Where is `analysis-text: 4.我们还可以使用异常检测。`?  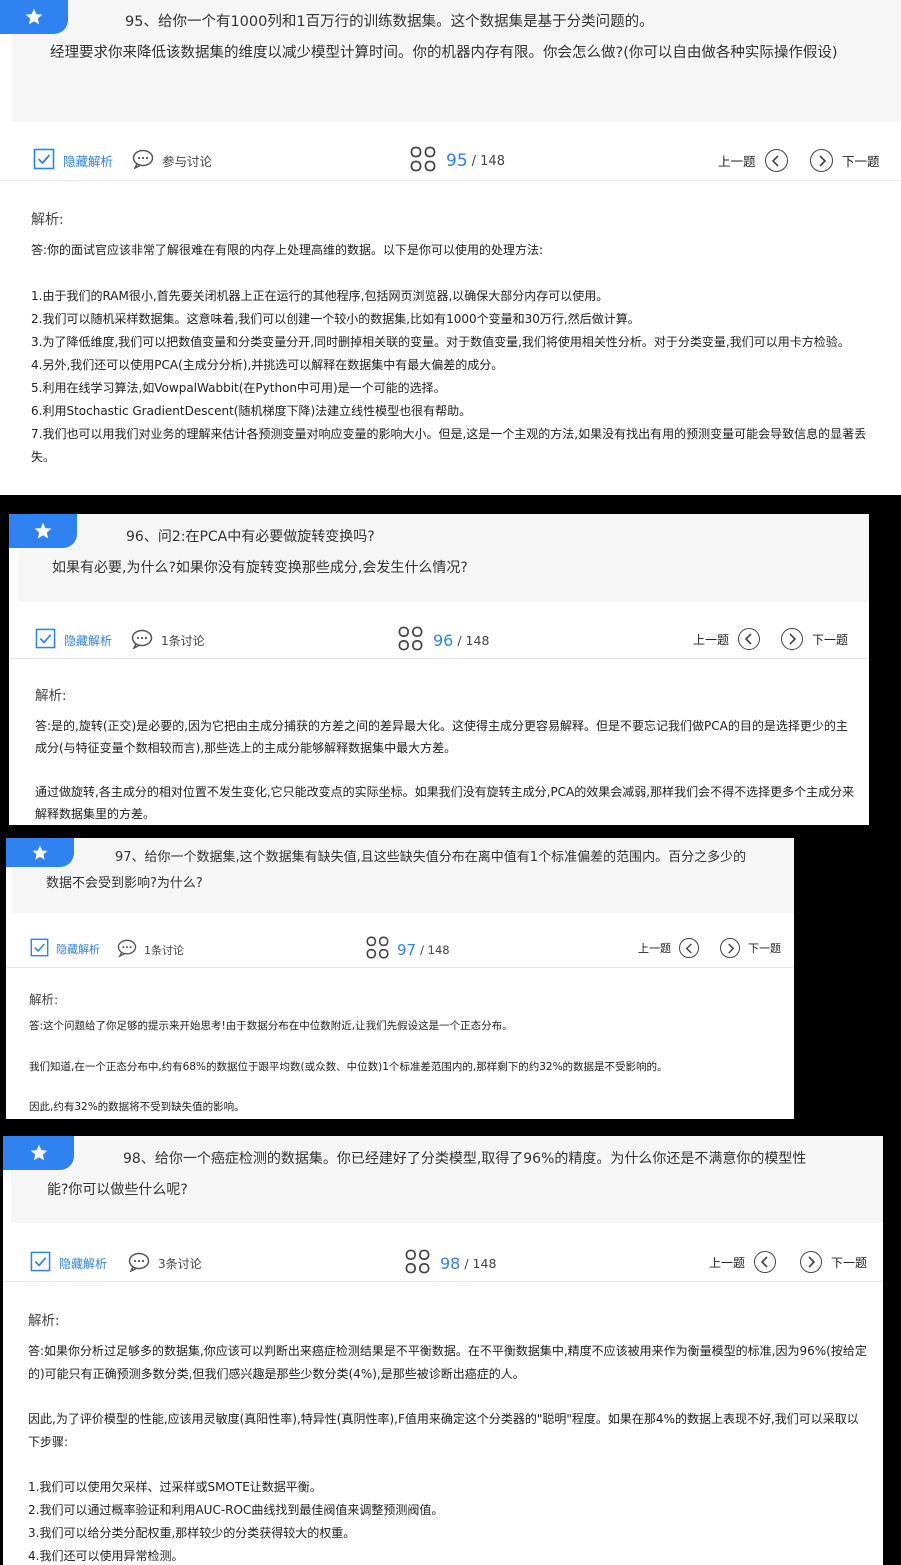
analysis-text: 4.我们还可以使用异常检测。 is located at coordinates (106, 1556).